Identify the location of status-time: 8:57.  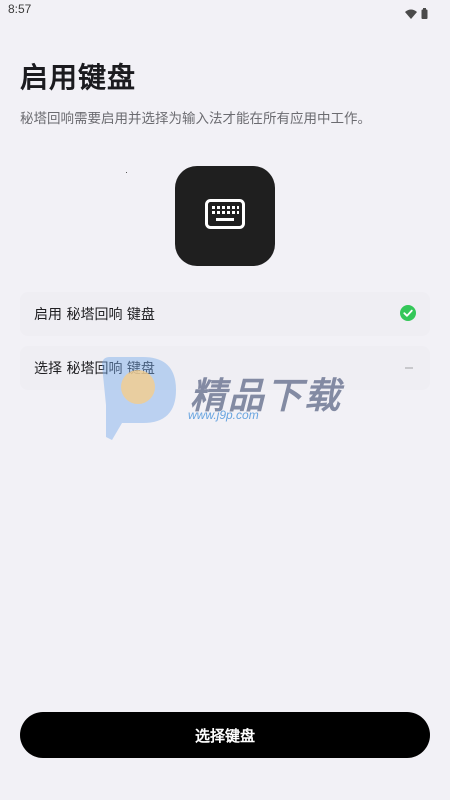
(20, 9).